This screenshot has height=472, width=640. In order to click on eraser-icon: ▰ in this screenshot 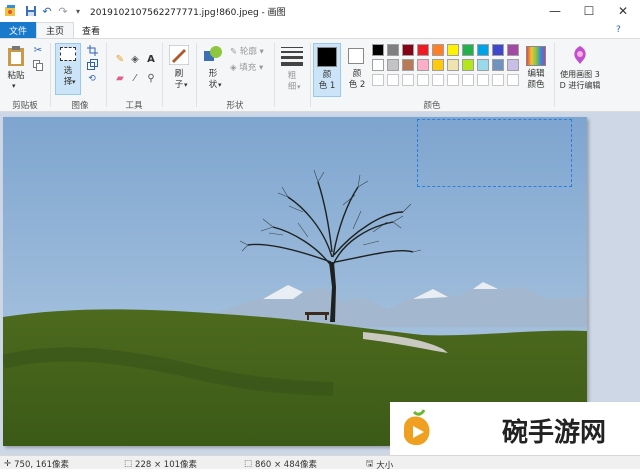, I will do `click(120, 78)`.